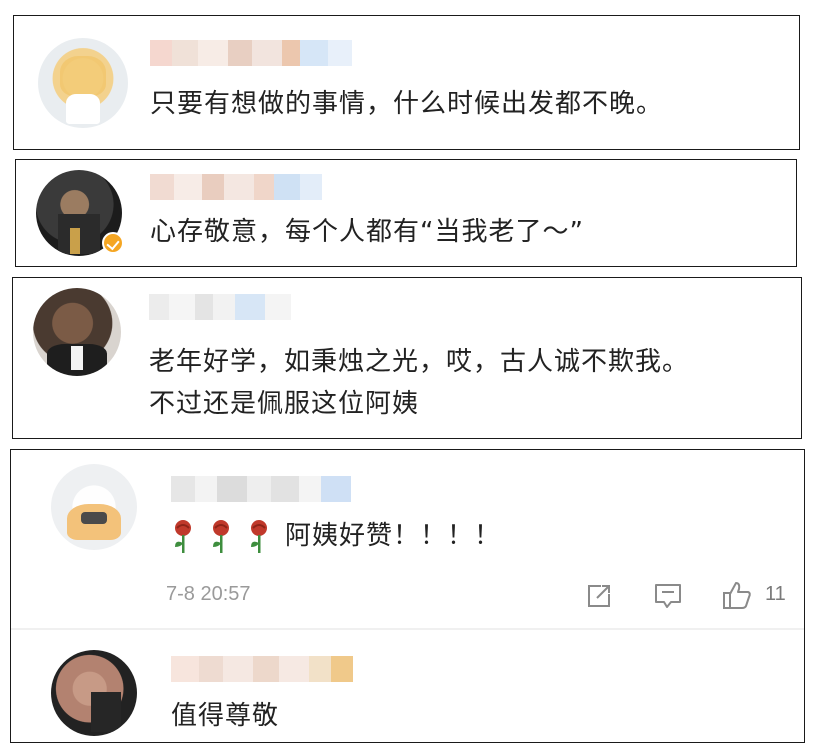  Describe the element at coordinates (284, 404) in the screenshot. I see `comment-text-line-2: 不过还是佩服这位阿姨` at that location.